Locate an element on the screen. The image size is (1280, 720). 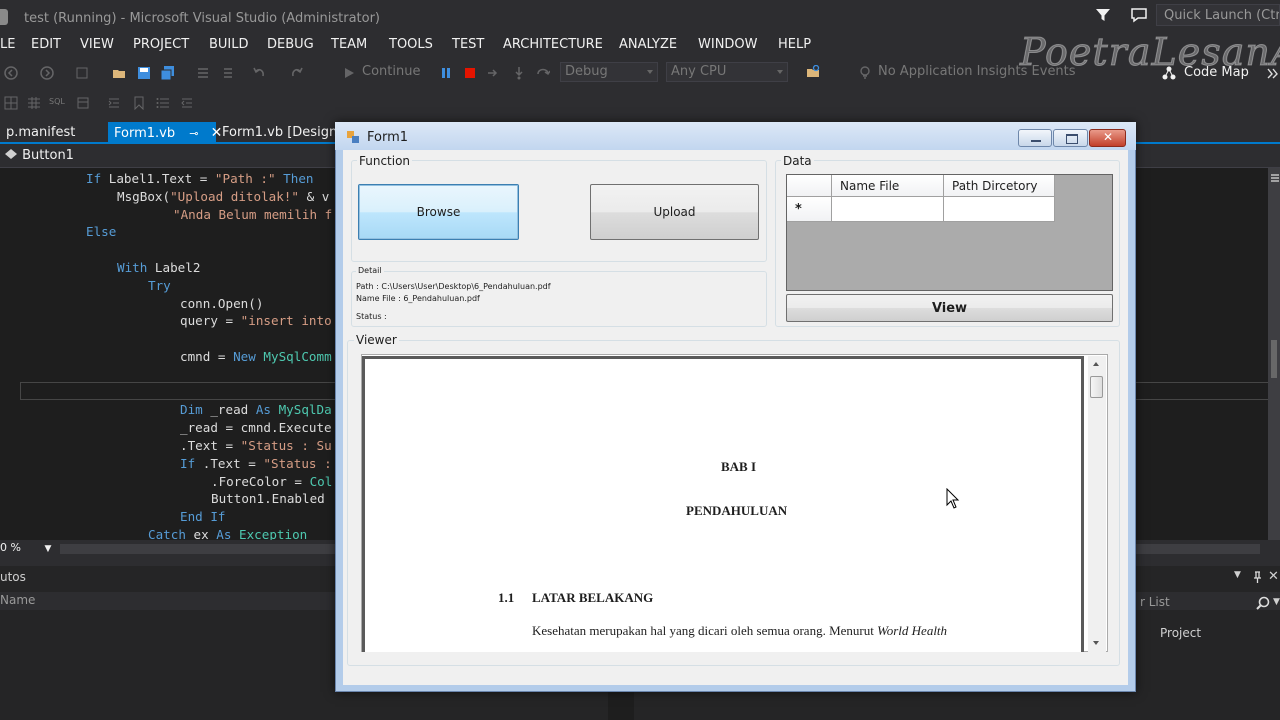
close-icon: ✕ is located at coordinates (1273, 576).